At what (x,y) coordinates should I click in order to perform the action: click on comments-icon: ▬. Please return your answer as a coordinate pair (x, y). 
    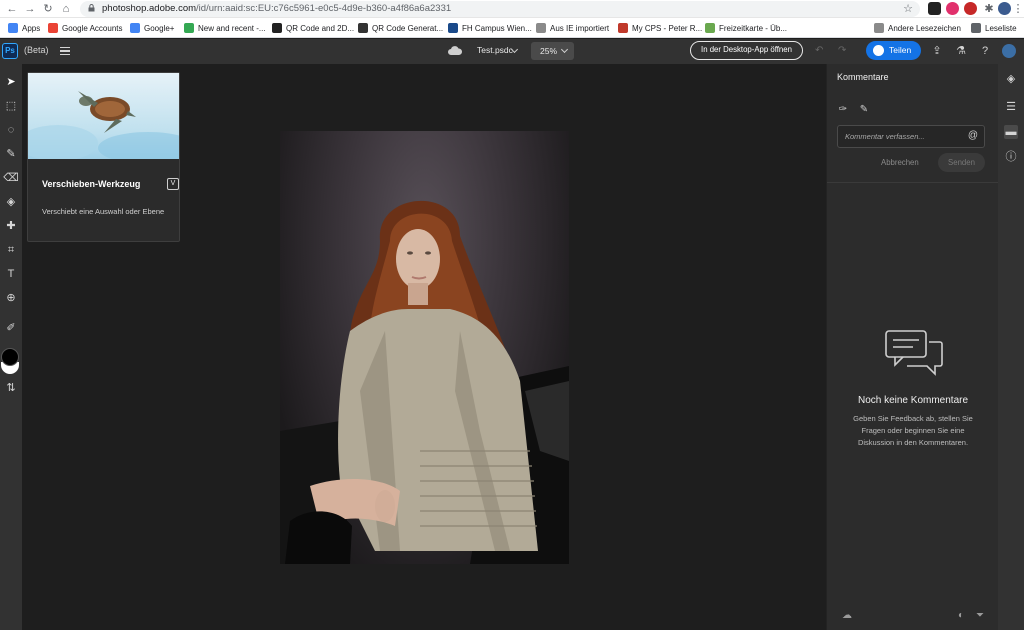
    Looking at the image, I should click on (1011, 132).